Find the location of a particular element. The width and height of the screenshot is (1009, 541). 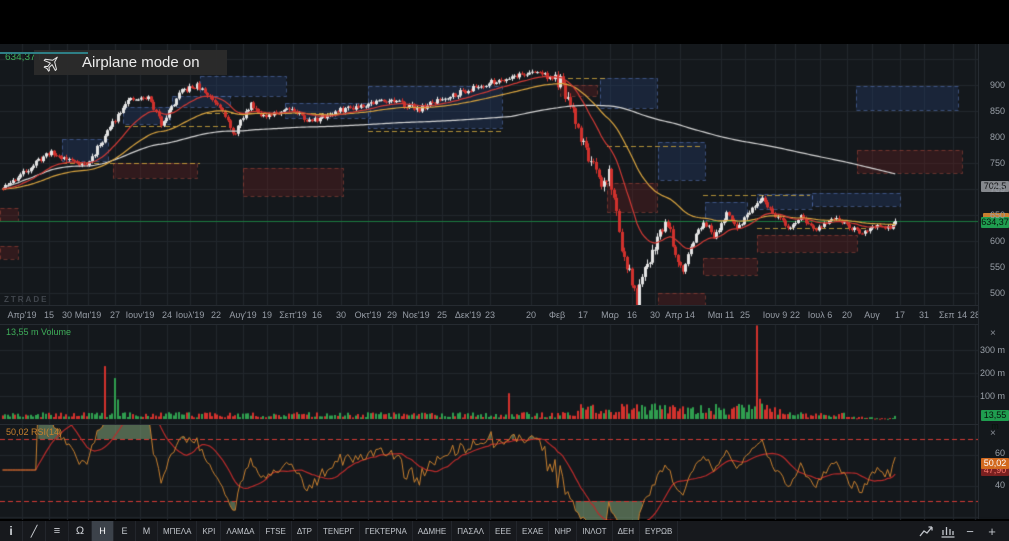

toolbar-right-group: − + is located at coordinates (962, 531).